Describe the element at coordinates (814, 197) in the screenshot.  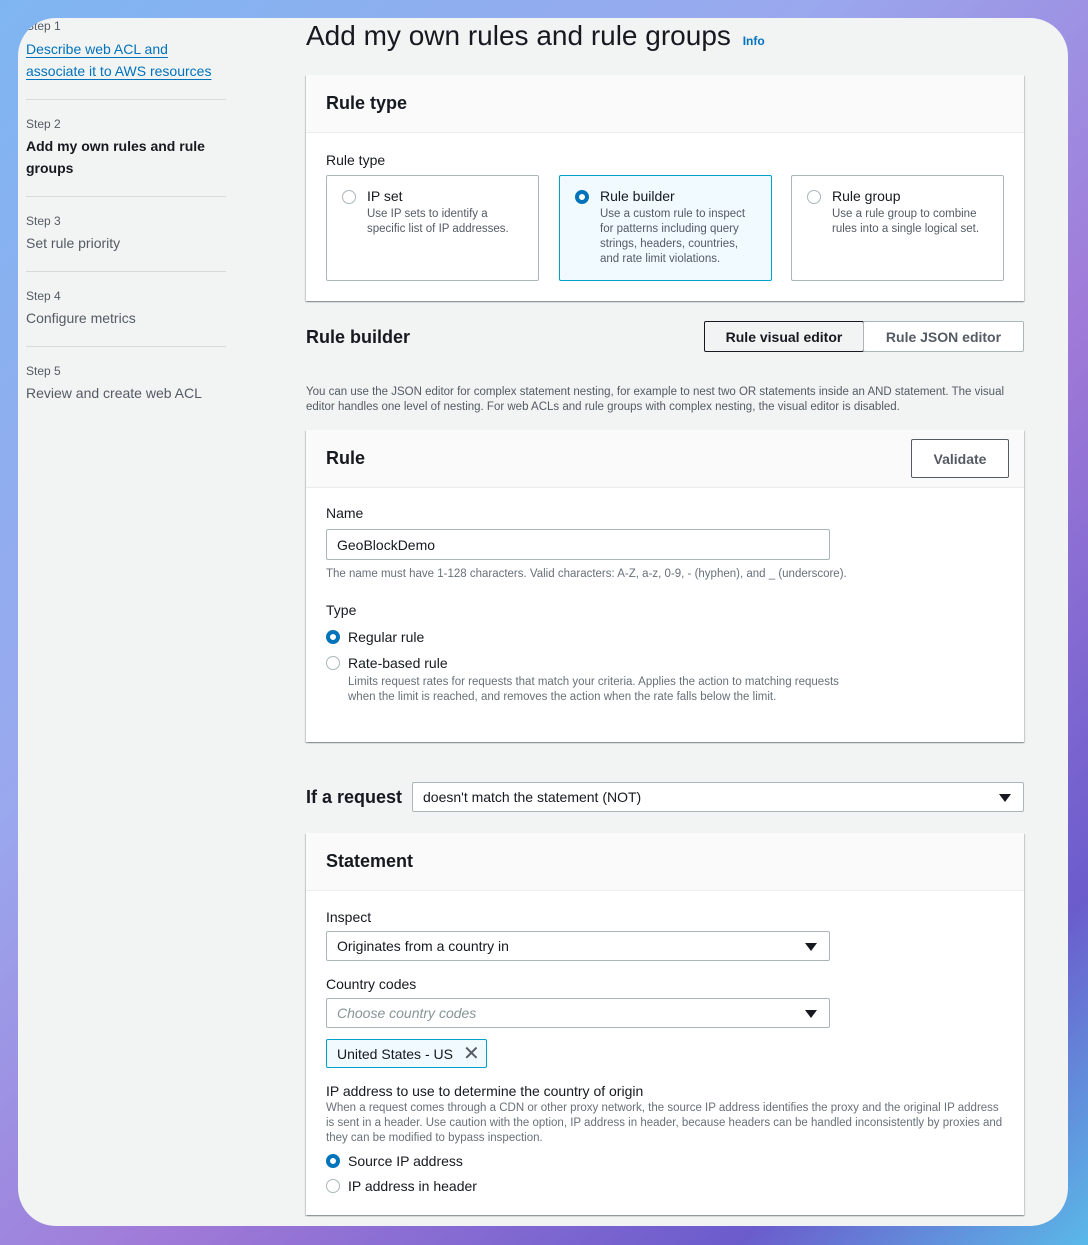
I see `radio-rule-group` at that location.